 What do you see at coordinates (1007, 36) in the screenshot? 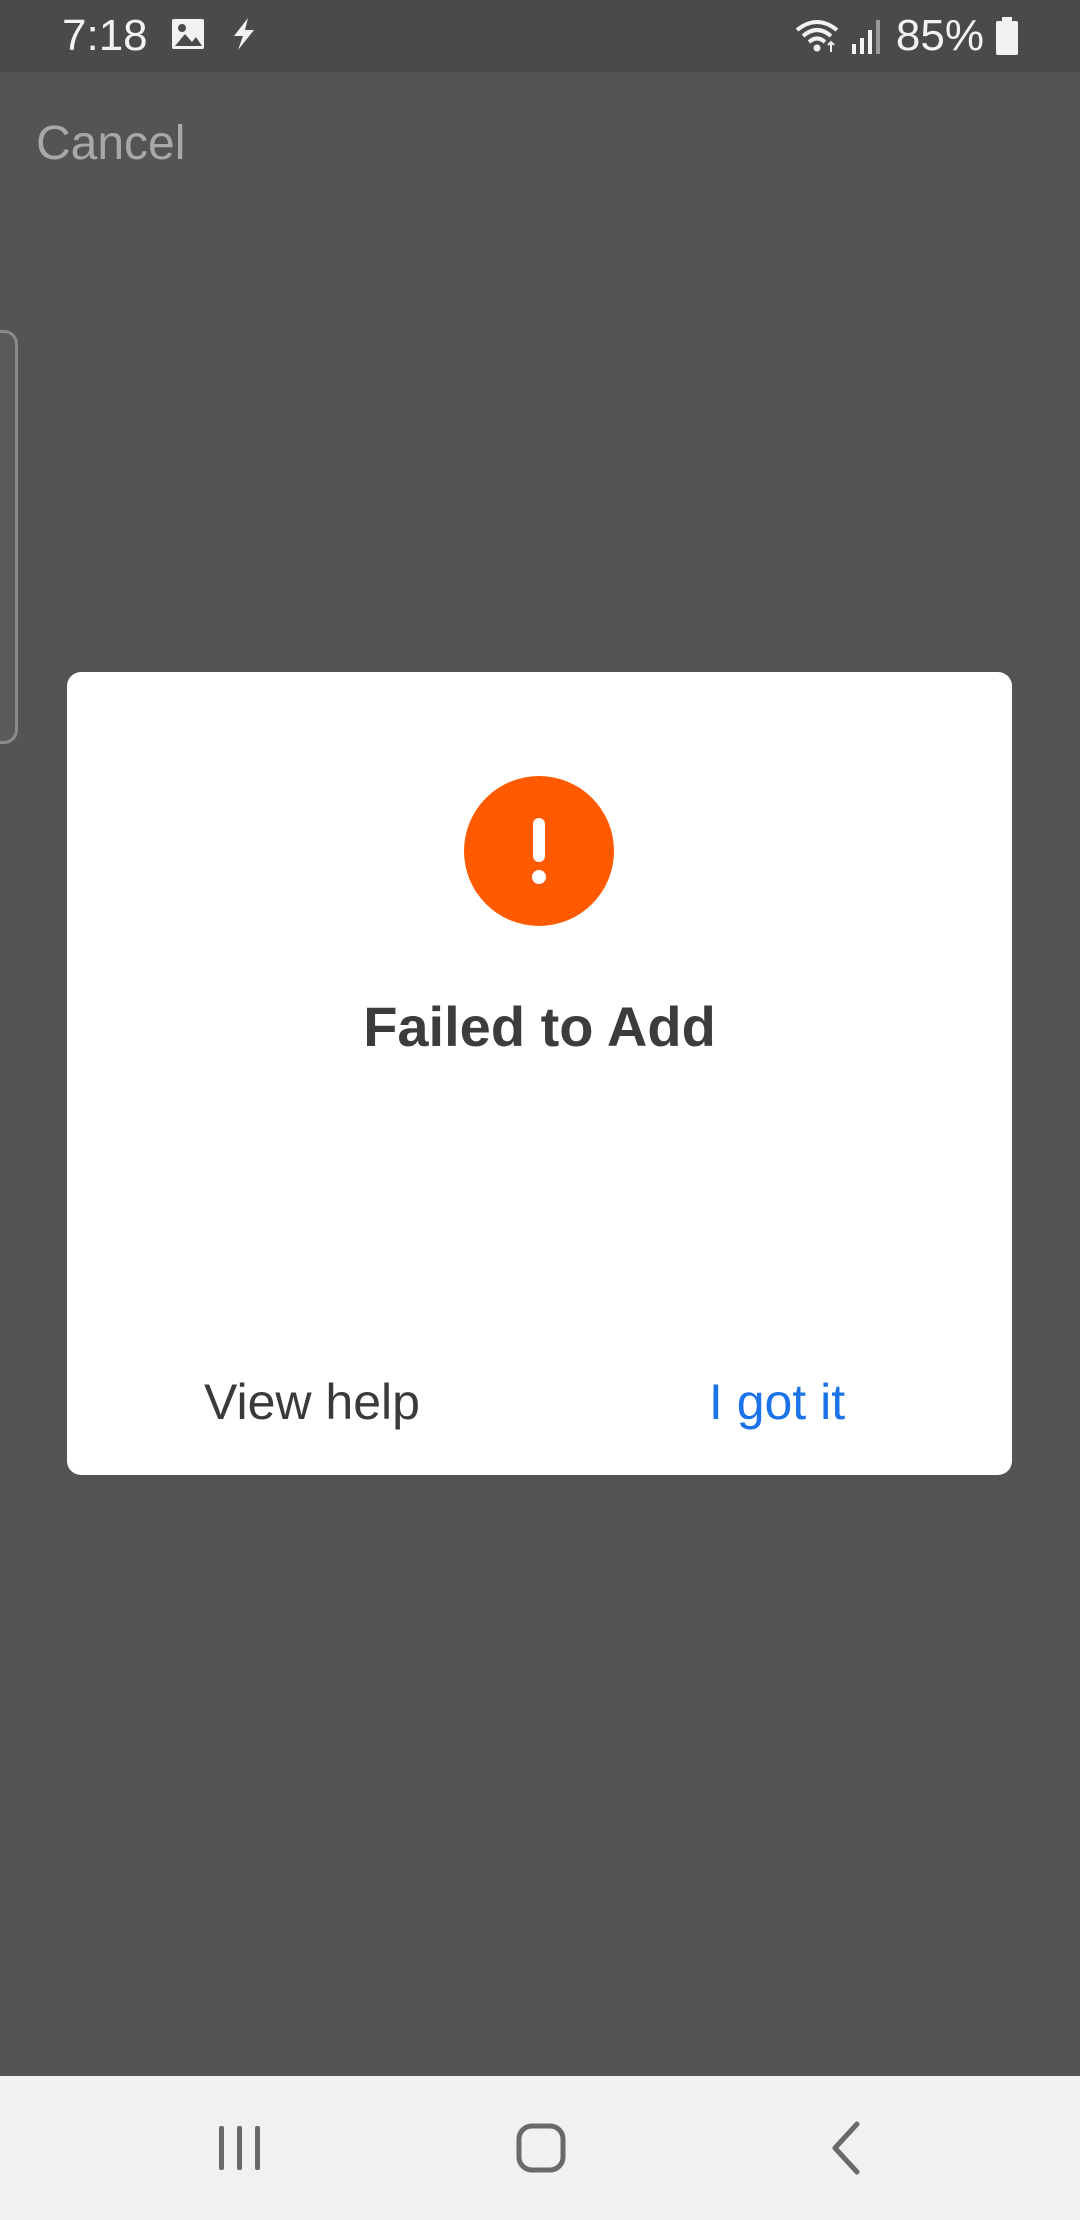
I see `battery-icon` at bounding box center [1007, 36].